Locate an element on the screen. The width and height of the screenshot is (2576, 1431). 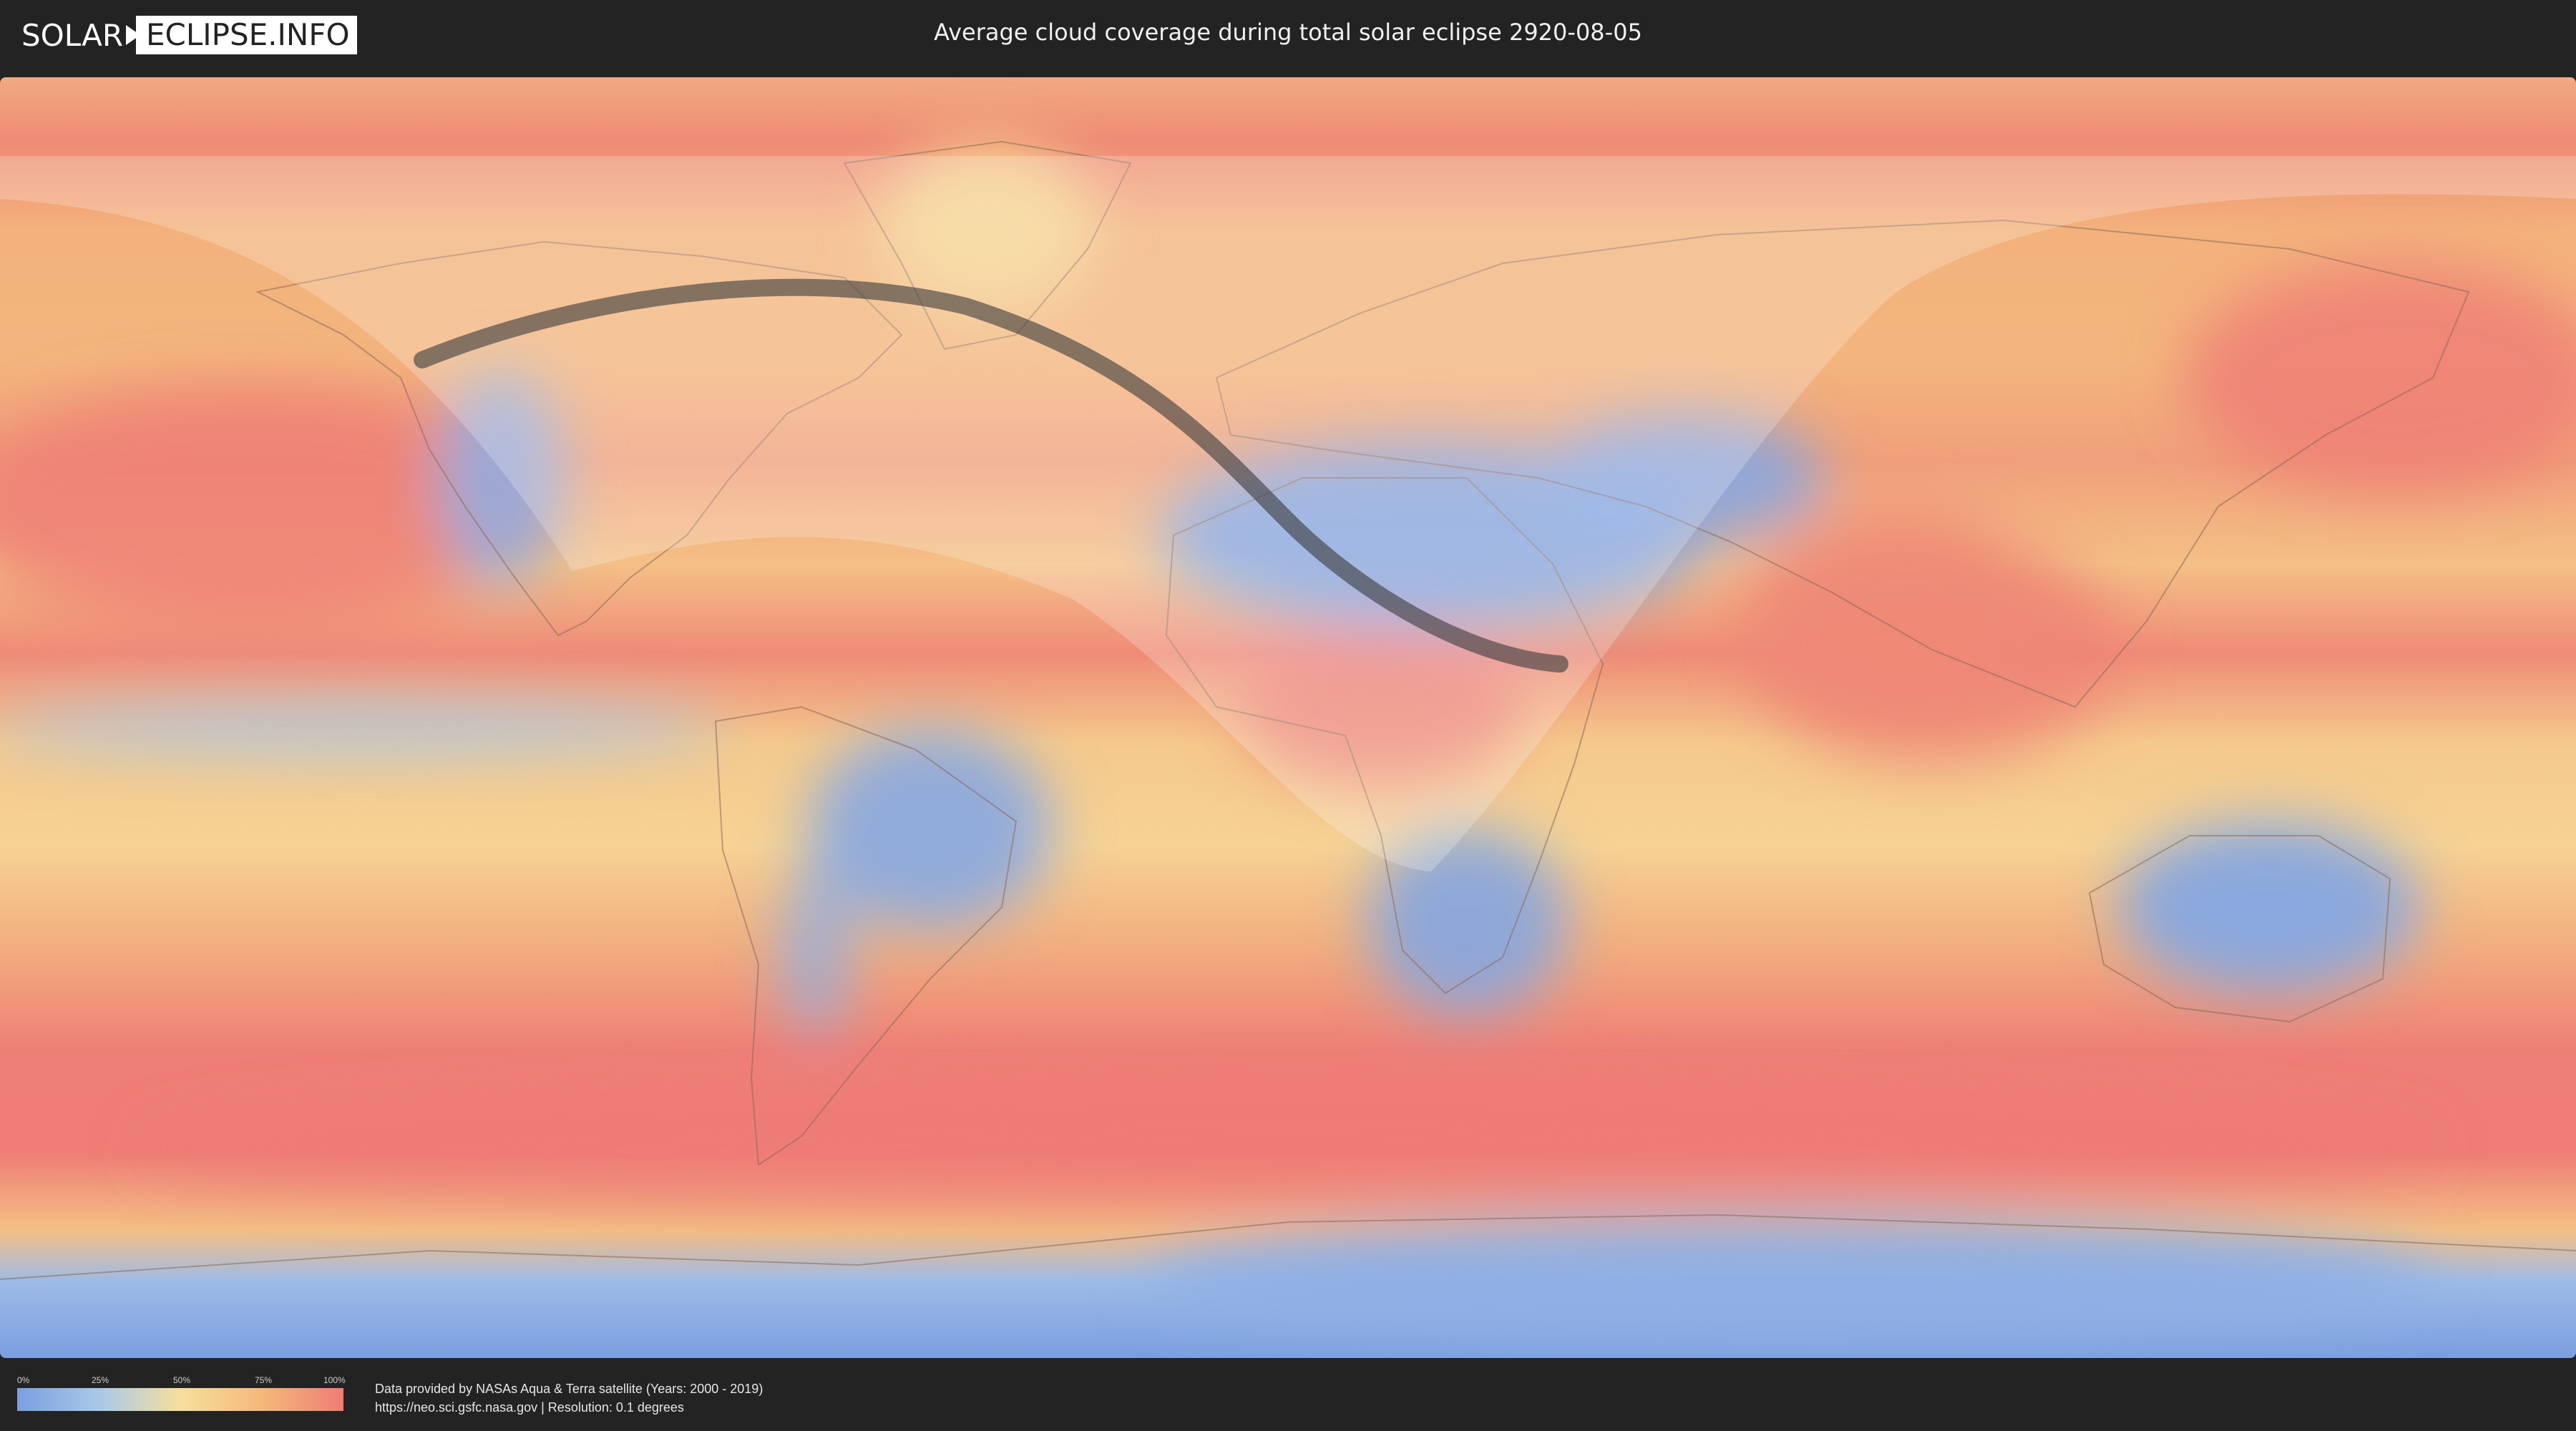
legend-tick-75: 75% is located at coordinates (264, 1380).